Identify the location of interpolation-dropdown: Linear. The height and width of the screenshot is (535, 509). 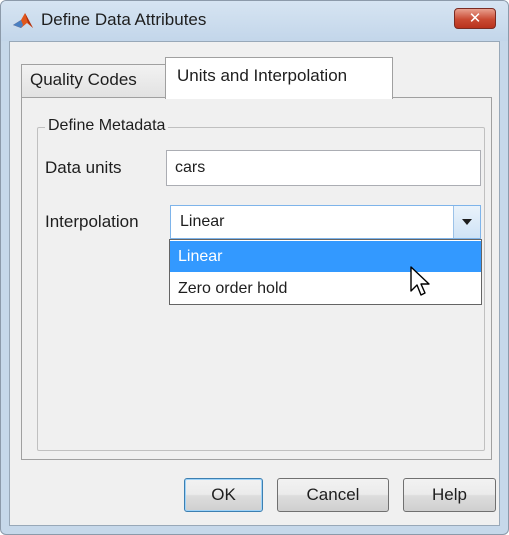
(325, 222).